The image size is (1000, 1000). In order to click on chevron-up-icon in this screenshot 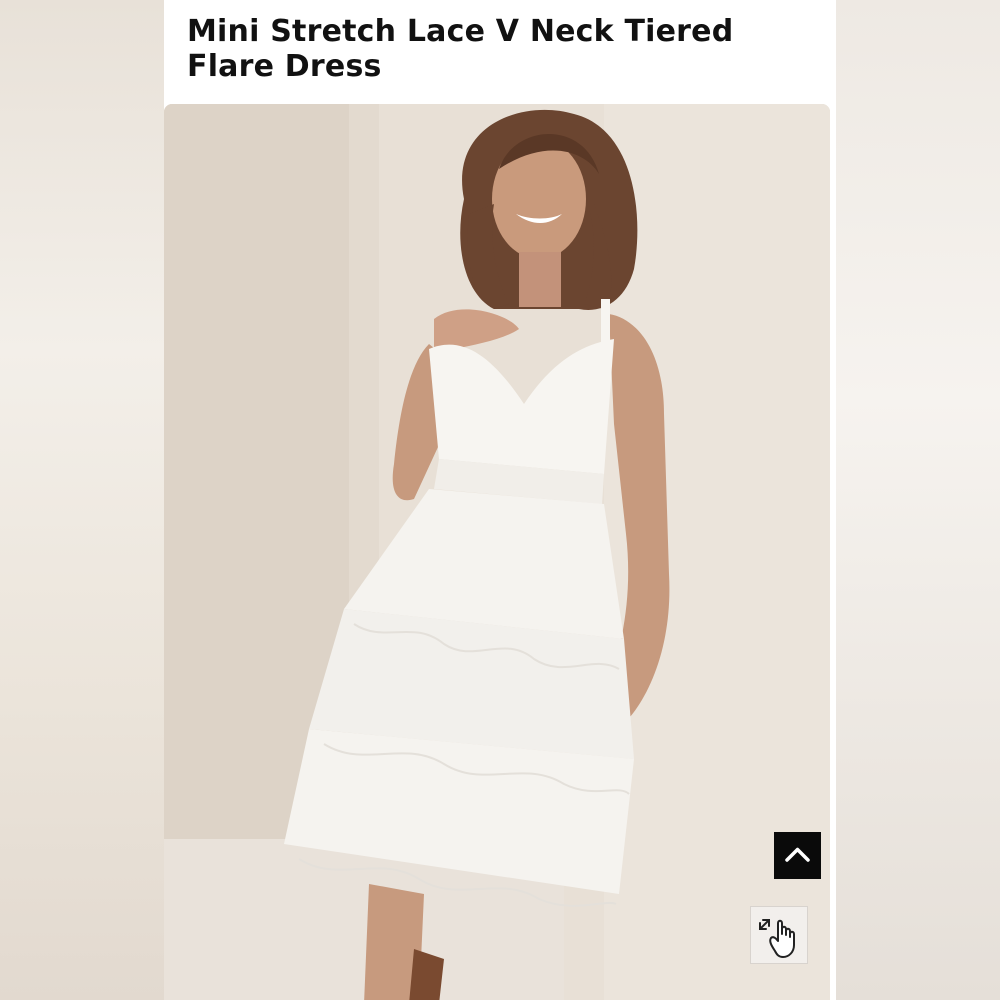, I will do `click(797, 854)`.